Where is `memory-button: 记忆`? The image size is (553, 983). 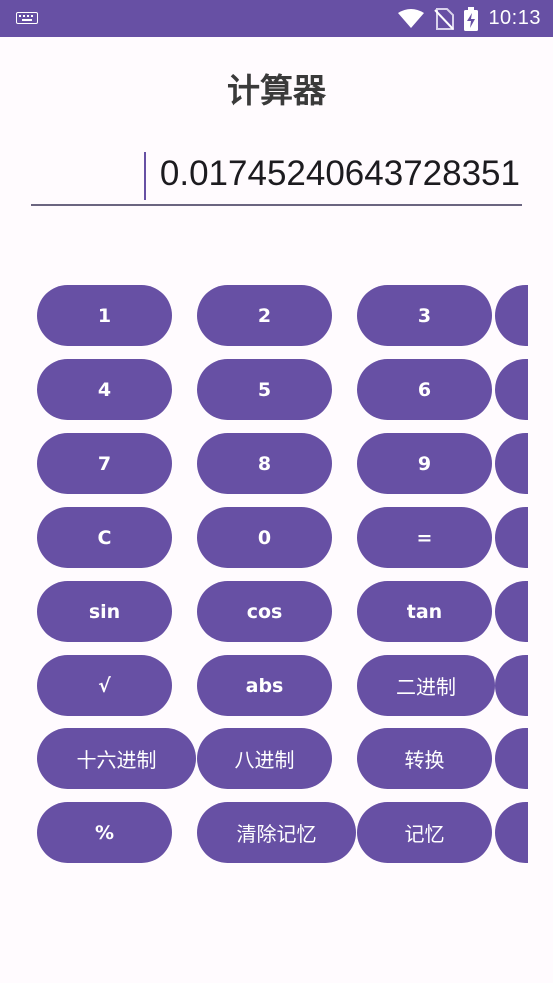
memory-button: 记忆 is located at coordinates (424, 832).